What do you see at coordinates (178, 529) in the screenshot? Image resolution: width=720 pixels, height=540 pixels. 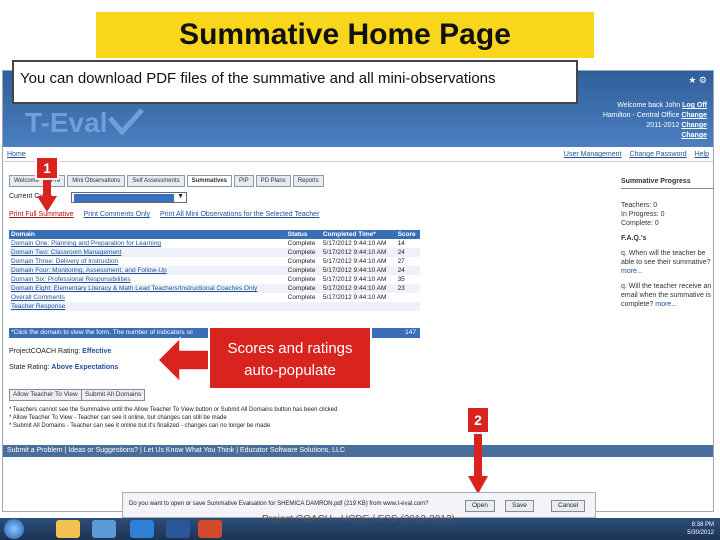 I see `word-icon` at bounding box center [178, 529].